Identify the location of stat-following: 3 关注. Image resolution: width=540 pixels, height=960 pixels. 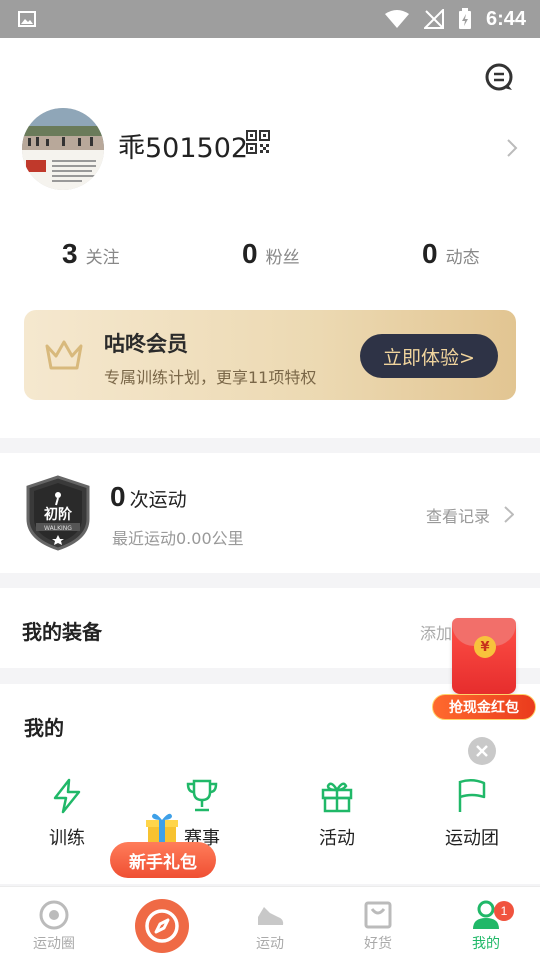
(91, 254).